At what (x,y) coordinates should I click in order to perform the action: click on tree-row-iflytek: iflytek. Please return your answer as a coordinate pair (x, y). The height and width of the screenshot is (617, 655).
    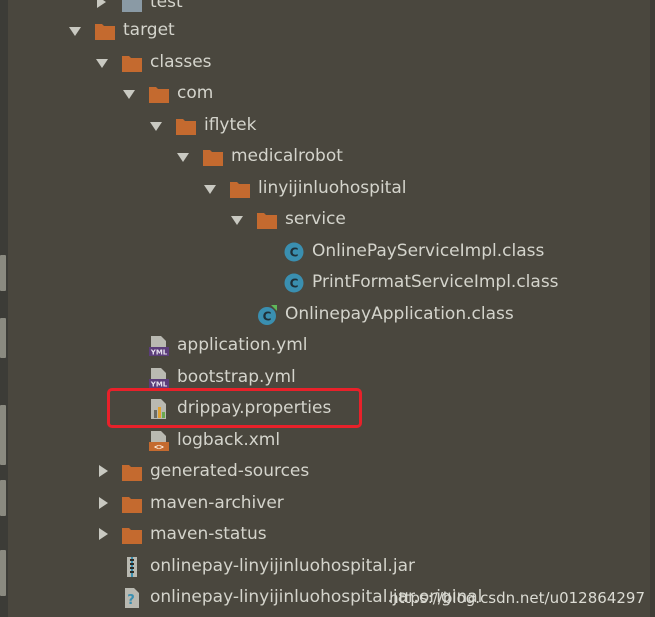
    Looking at the image, I should click on (322, 124).